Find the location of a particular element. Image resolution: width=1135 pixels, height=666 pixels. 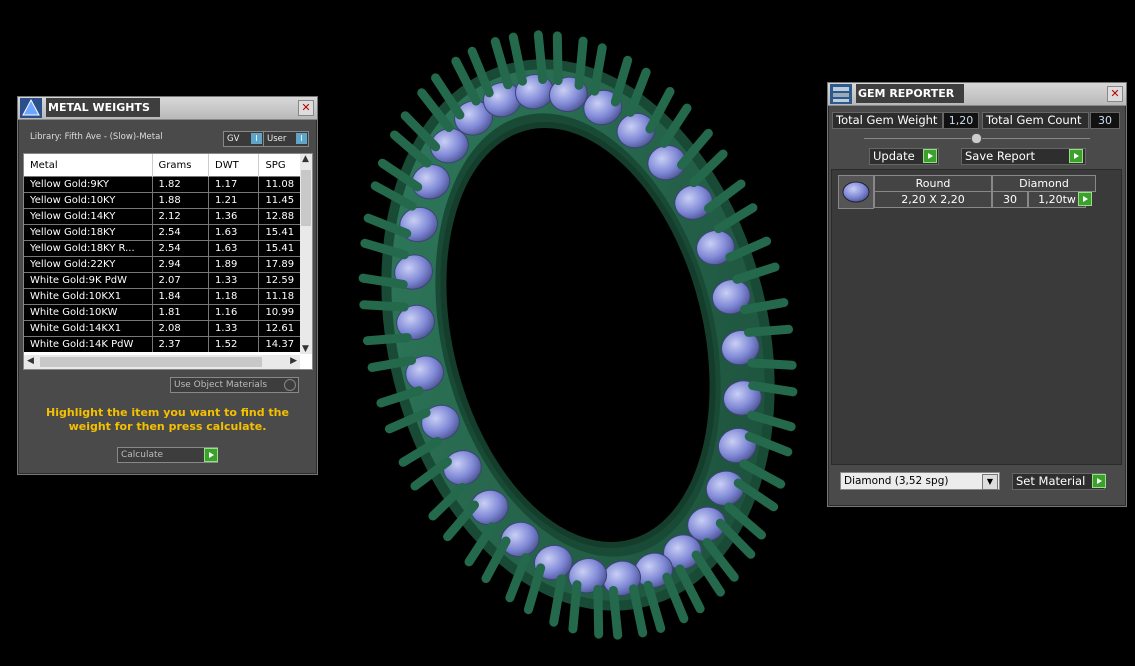

gem-row: Round Diamond 2,20 X 2,20 30 1,20tw is located at coordinates (967, 192).